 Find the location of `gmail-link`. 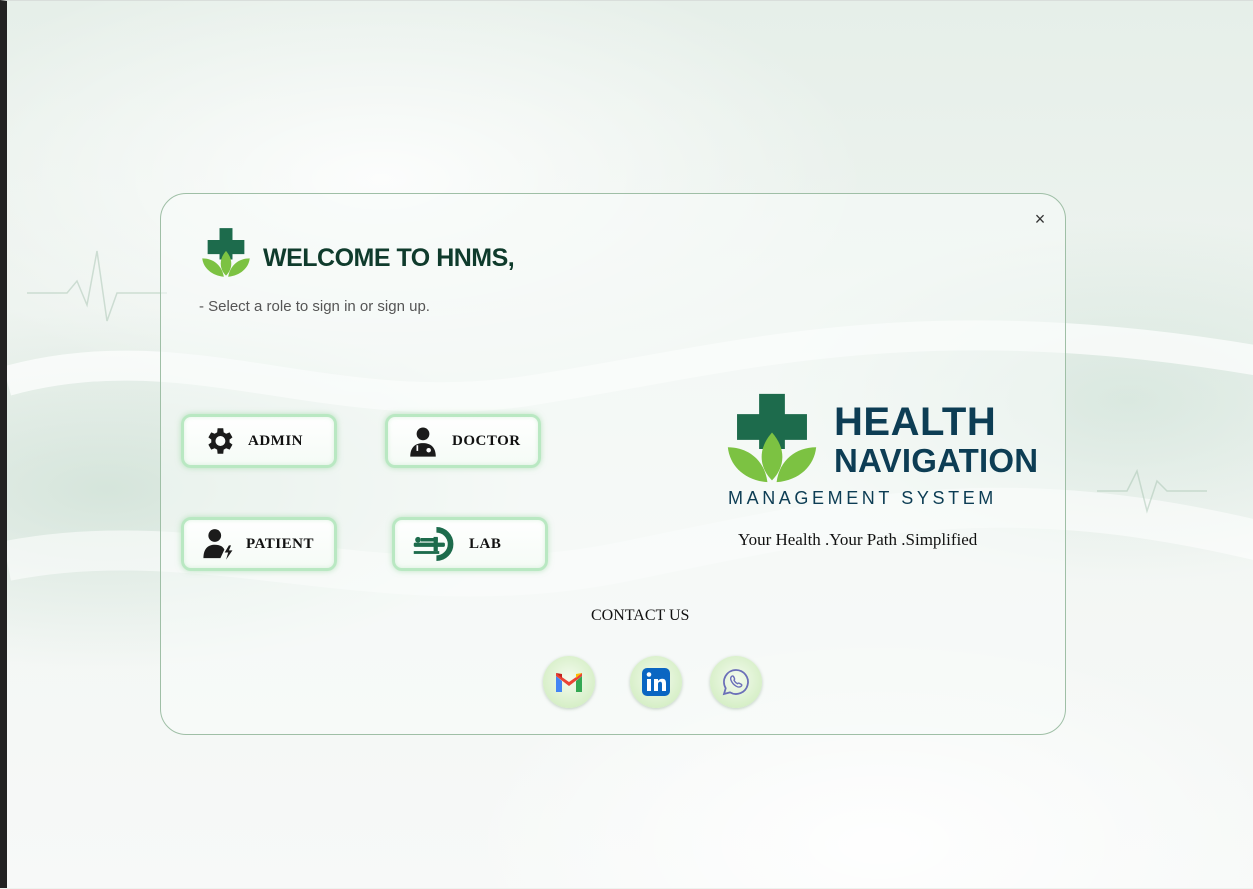

gmail-link is located at coordinates (569, 682).